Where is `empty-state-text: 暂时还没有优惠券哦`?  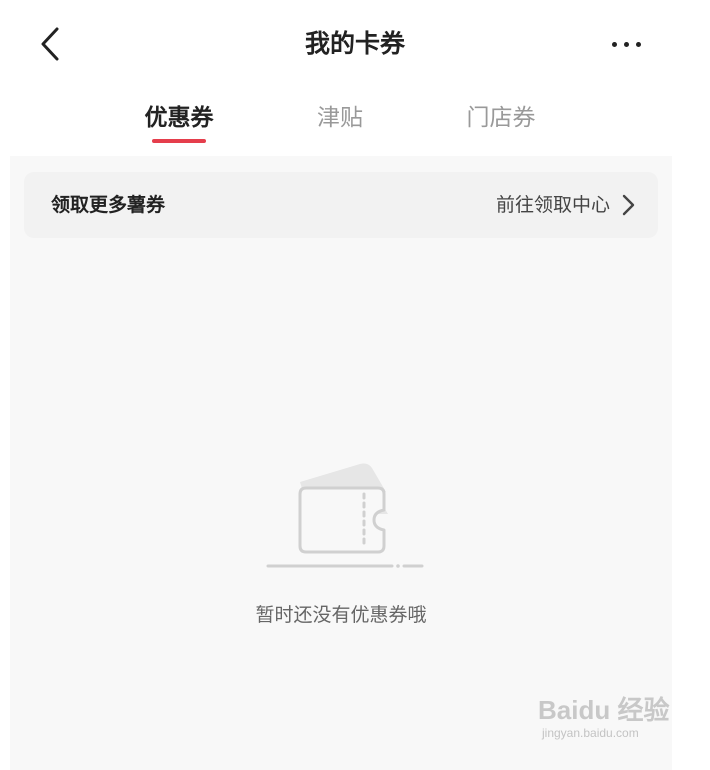
empty-state-text: 暂时还没有优惠券哦 is located at coordinates (341, 615).